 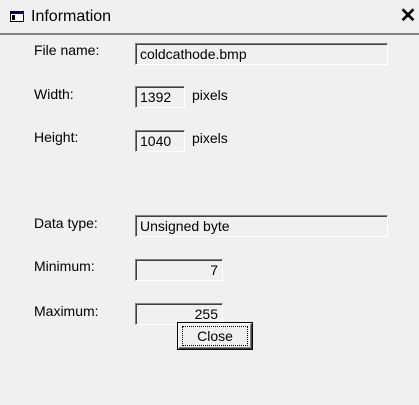 I want to click on file-name-label: File name:, so click(x=67, y=50).